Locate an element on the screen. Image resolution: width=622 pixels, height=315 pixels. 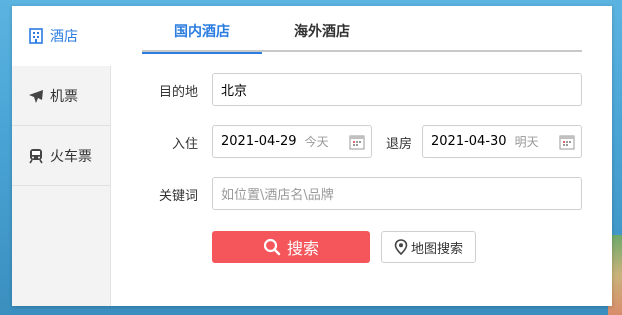
checkout-date-input: 2021-04-30 明天 is located at coordinates (502, 141).